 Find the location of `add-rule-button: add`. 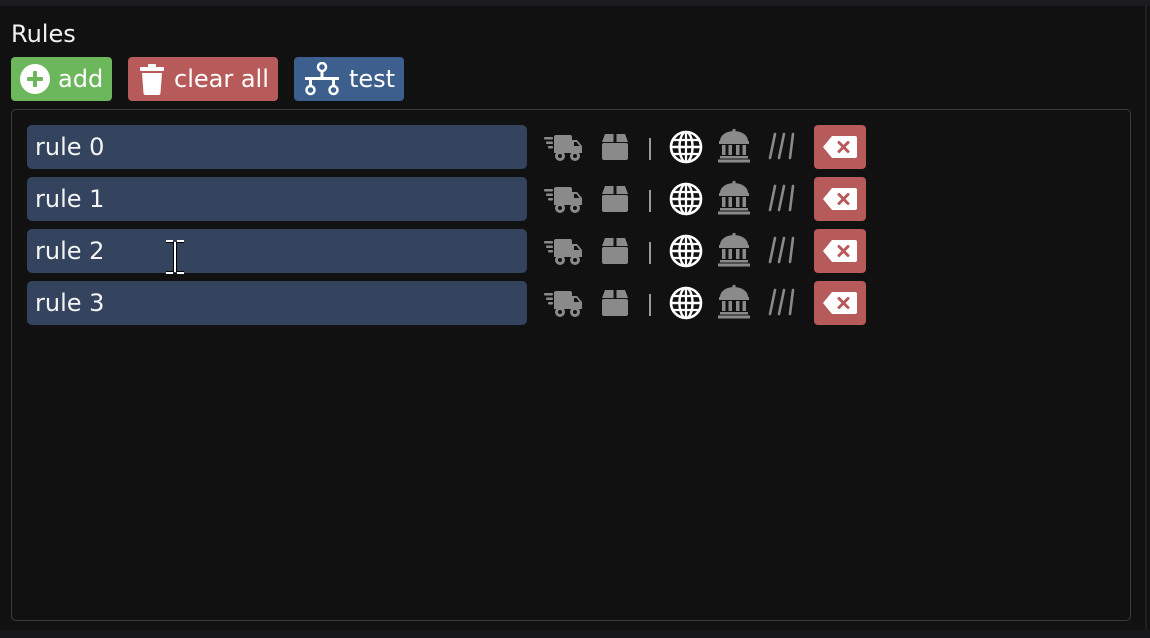

add-rule-button: add is located at coordinates (61, 79).